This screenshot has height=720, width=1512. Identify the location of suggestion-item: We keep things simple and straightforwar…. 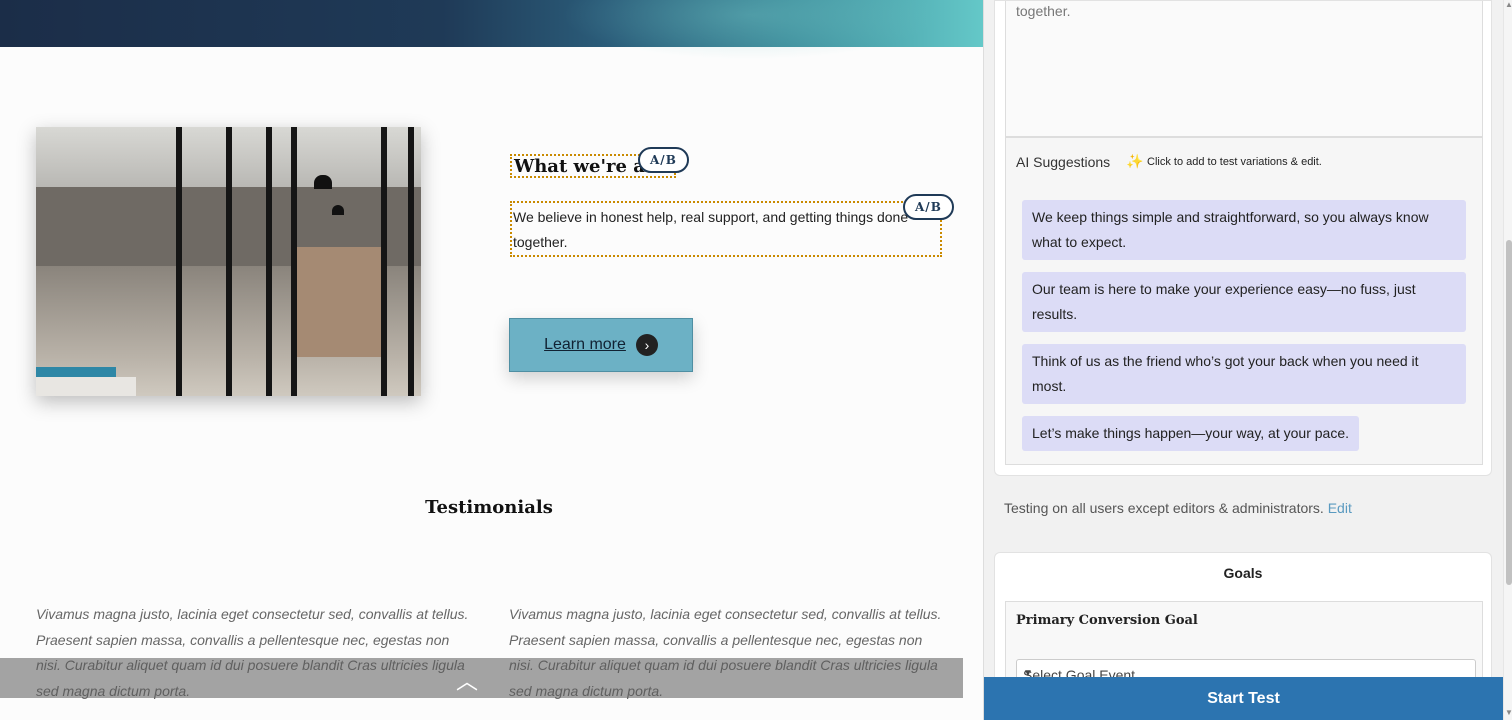
(1244, 230).